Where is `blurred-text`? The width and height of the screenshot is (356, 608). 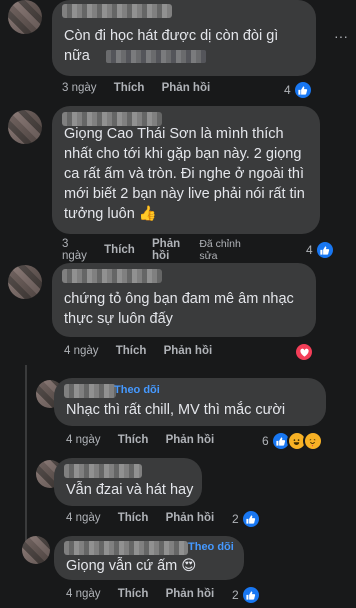 blurred-text is located at coordinates (155, 56).